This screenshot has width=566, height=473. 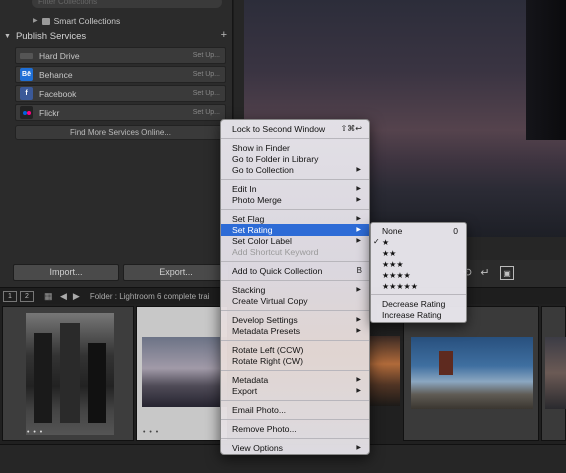 I want to click on menu-item-label: Metadata, so click(x=250, y=380).